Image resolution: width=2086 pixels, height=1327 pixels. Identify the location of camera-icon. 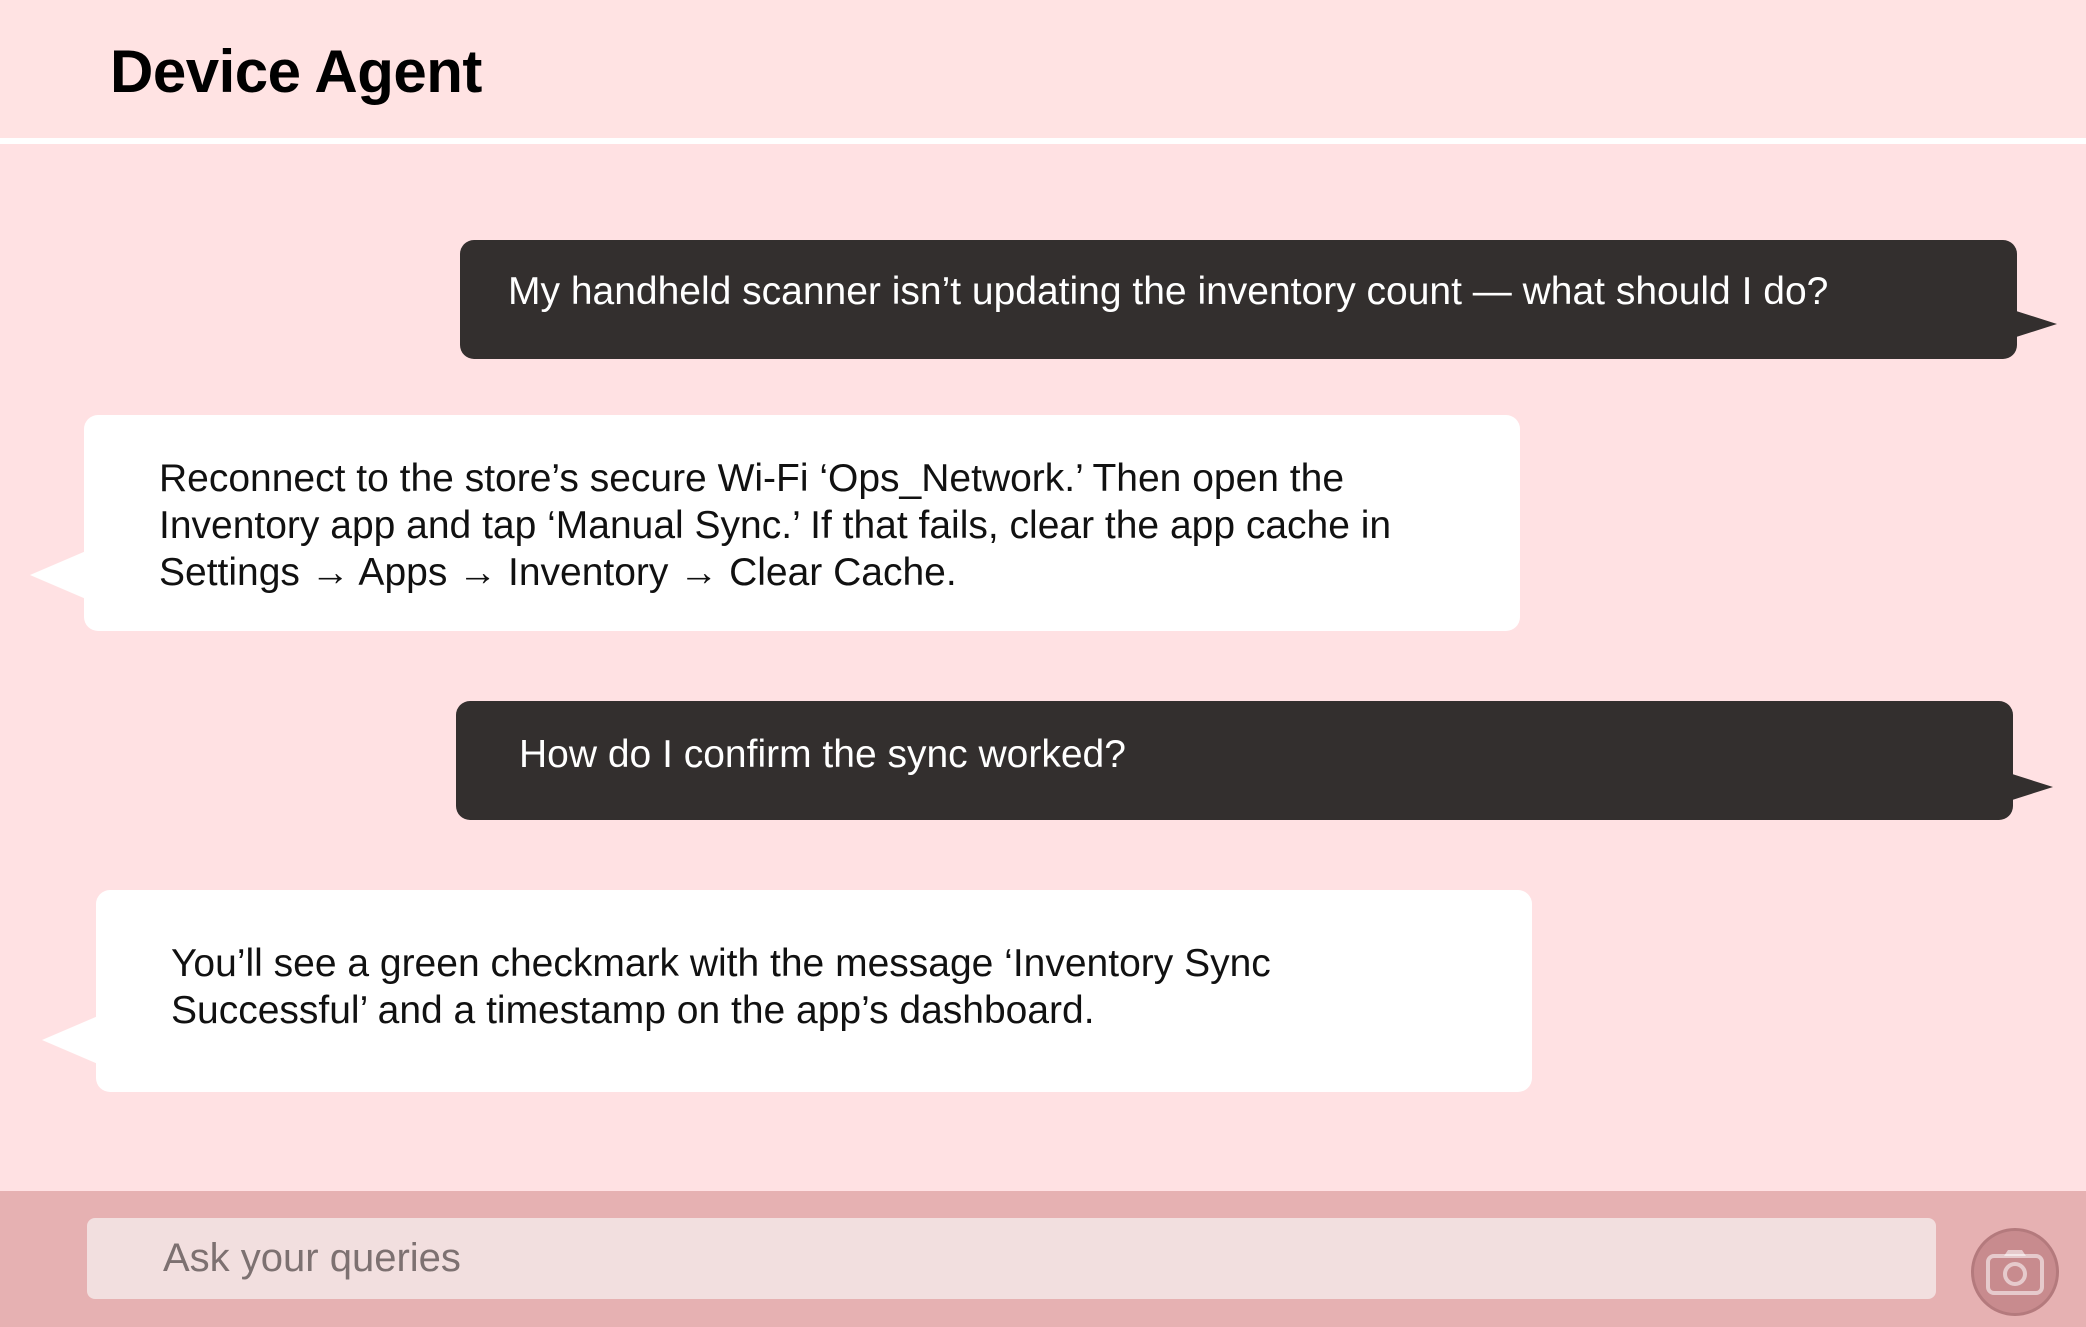
(2015, 1272).